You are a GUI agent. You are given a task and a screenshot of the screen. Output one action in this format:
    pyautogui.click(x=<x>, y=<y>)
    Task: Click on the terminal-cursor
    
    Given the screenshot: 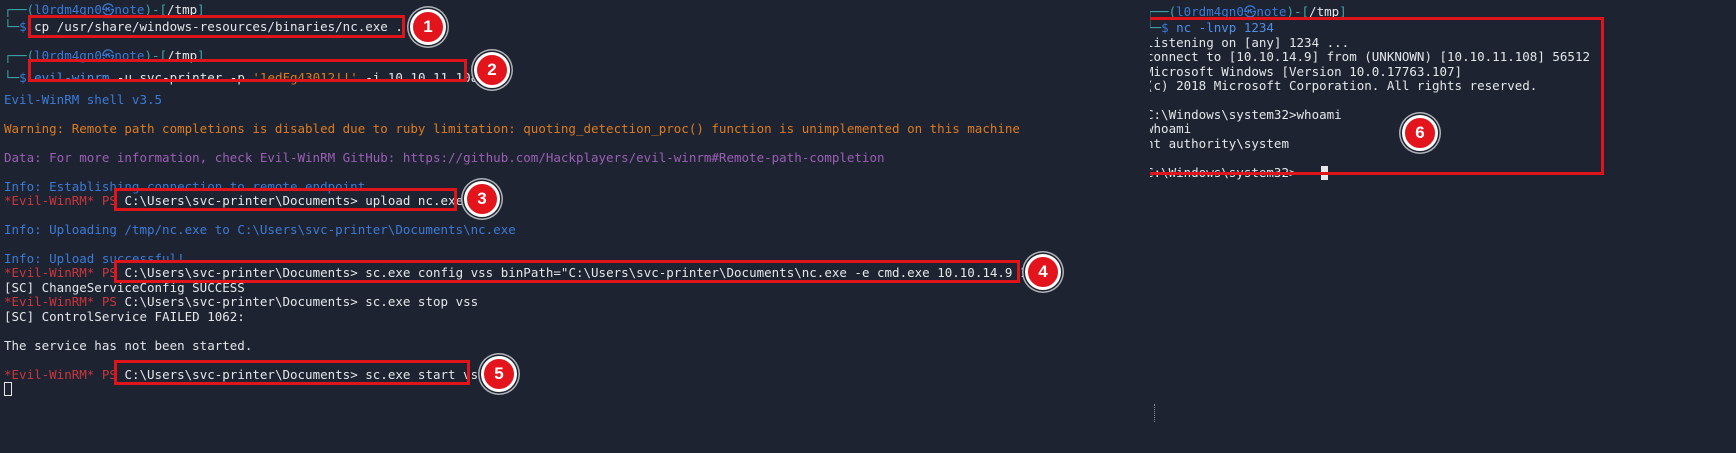 What is the action you would take?
    pyautogui.click(x=8, y=389)
    